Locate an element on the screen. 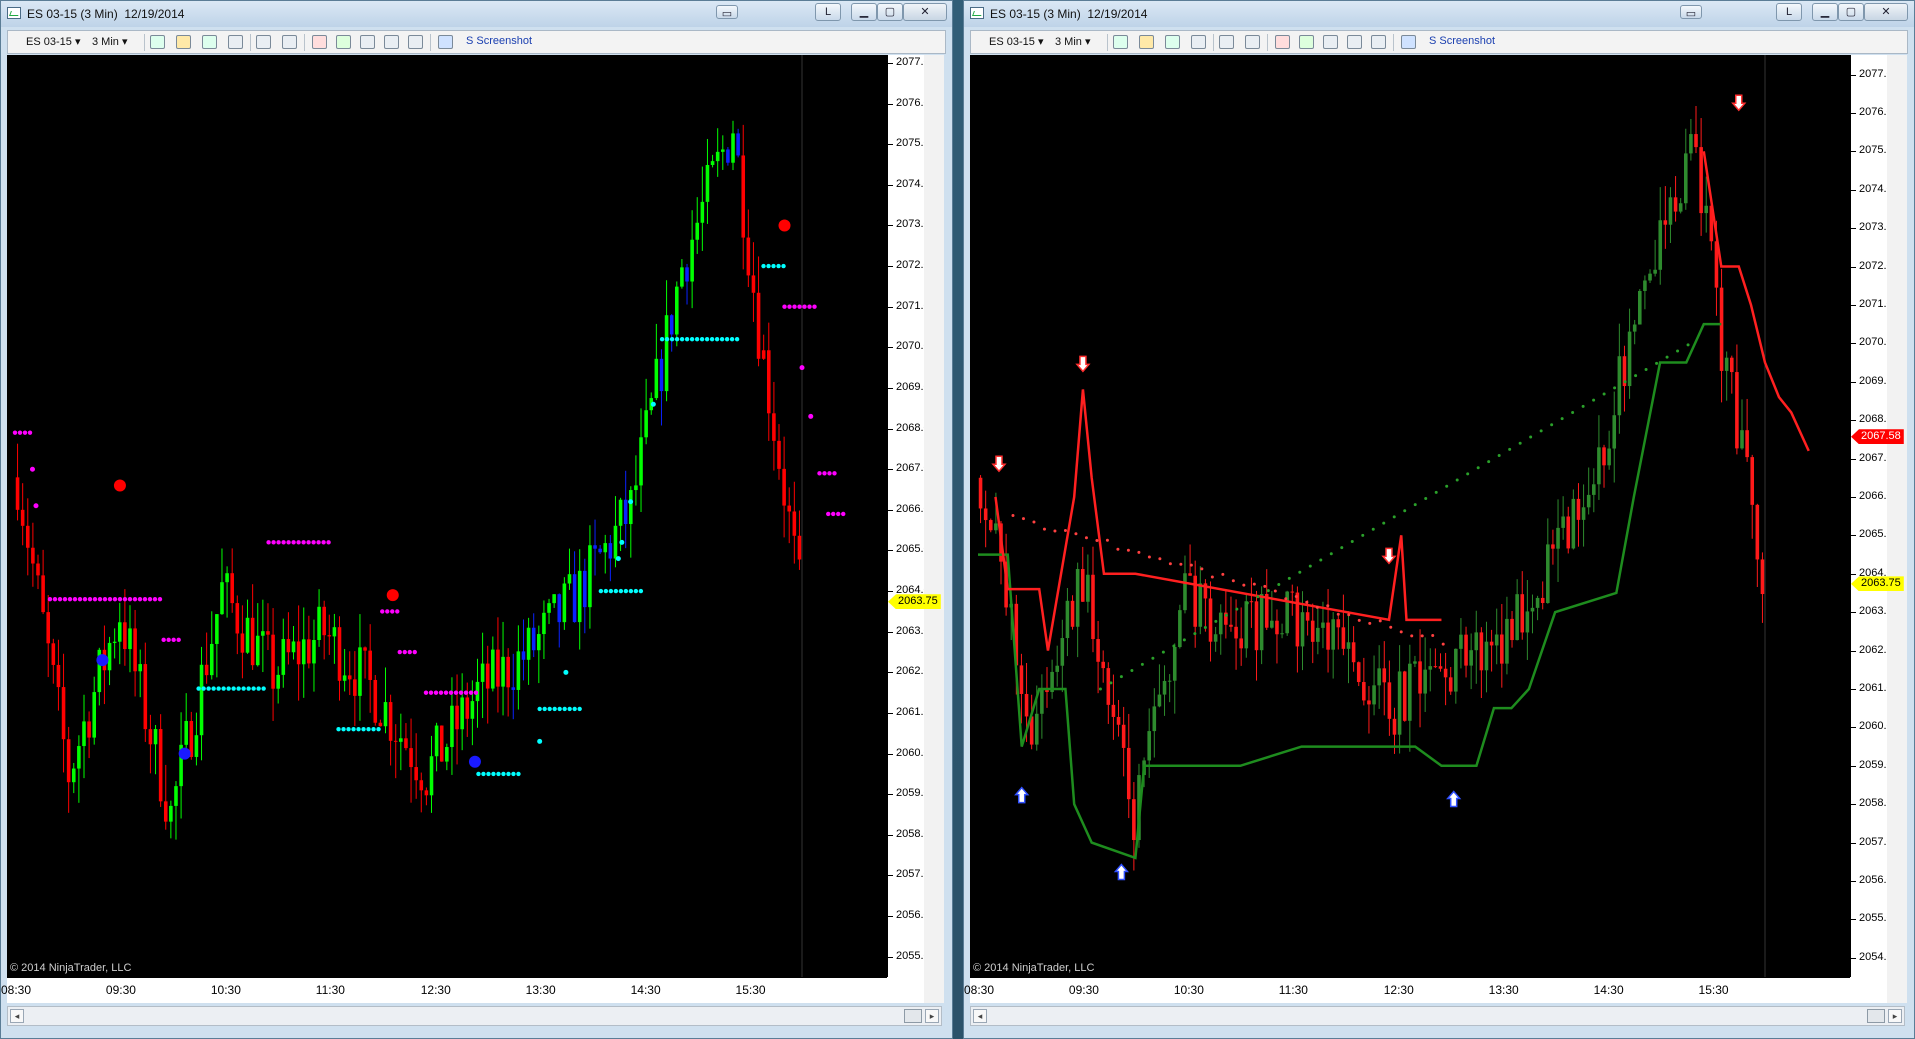 This screenshot has height=1039, width=1915. buy-arrow-icon is located at coordinates (1454, 799).